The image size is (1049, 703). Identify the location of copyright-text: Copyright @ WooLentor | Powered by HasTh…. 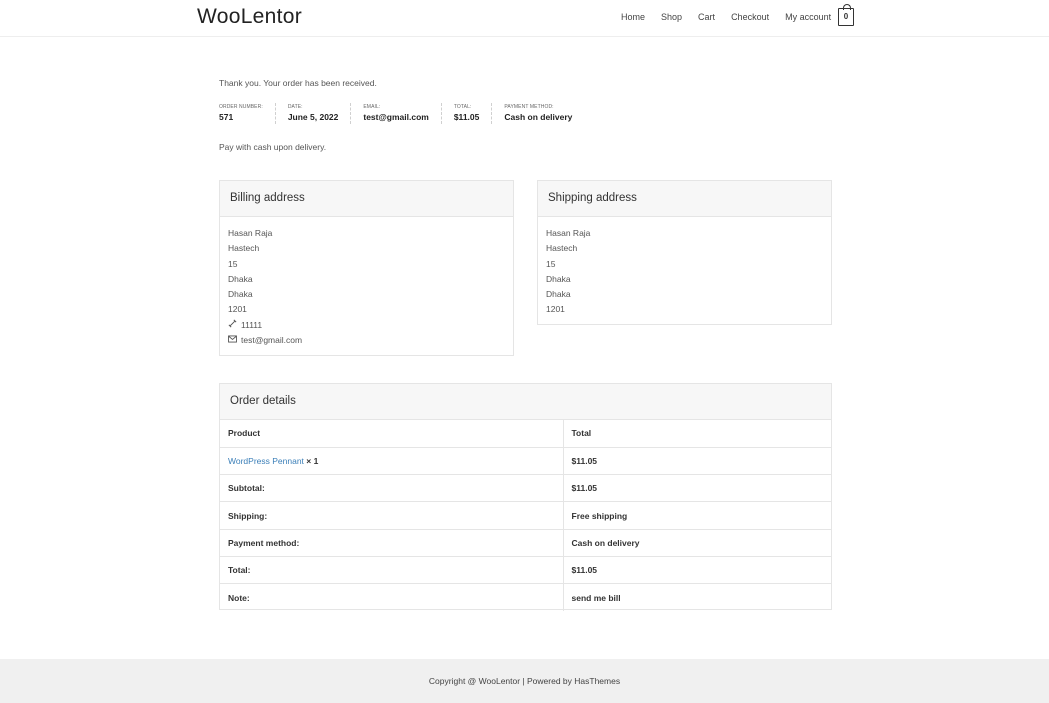
(524, 681).